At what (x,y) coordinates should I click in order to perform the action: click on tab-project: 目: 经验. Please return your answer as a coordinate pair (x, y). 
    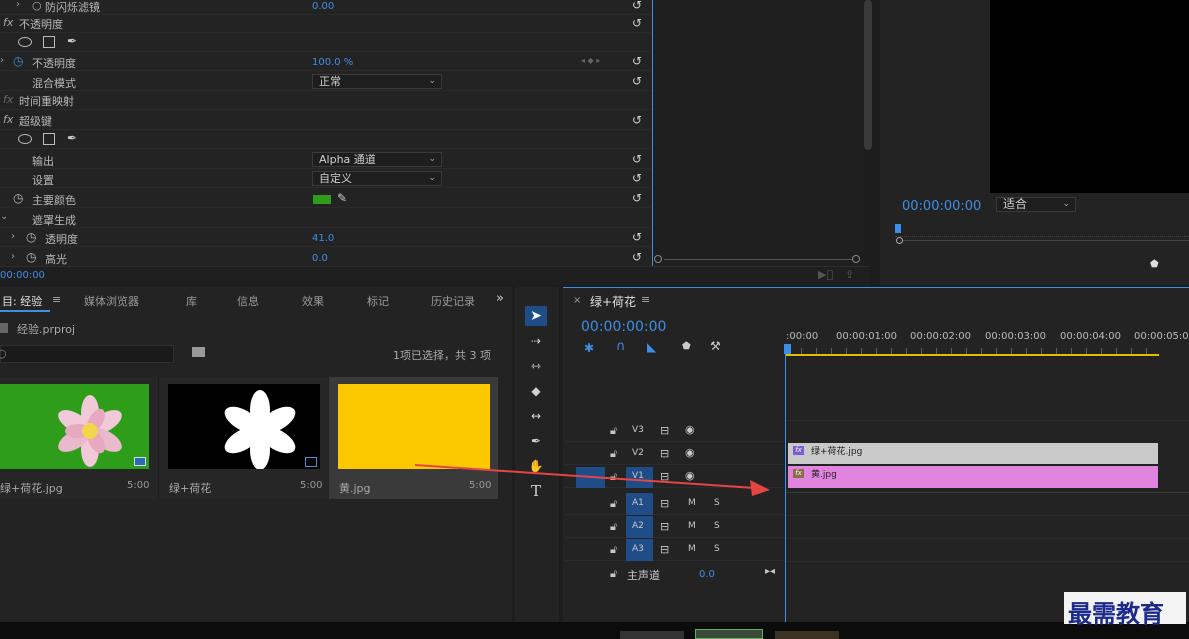
    Looking at the image, I should click on (22, 301).